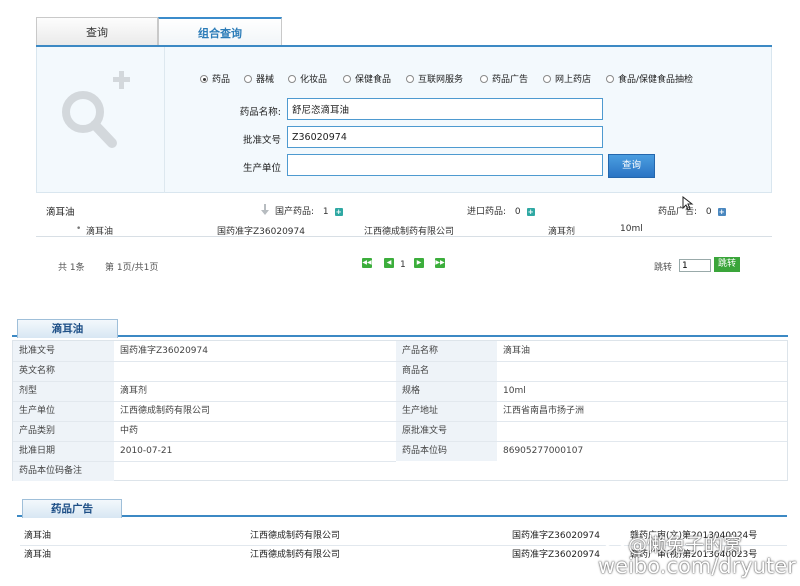 The image size is (800, 586). What do you see at coordinates (727, 264) in the screenshot?
I see `jump-button: 跳转` at bounding box center [727, 264].